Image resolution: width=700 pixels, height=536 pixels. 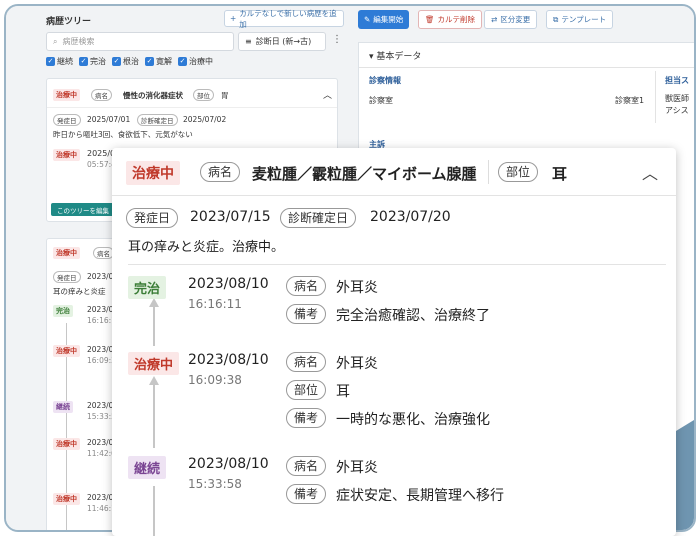 I want to click on search-icon: ⌕, so click(x=55, y=41).